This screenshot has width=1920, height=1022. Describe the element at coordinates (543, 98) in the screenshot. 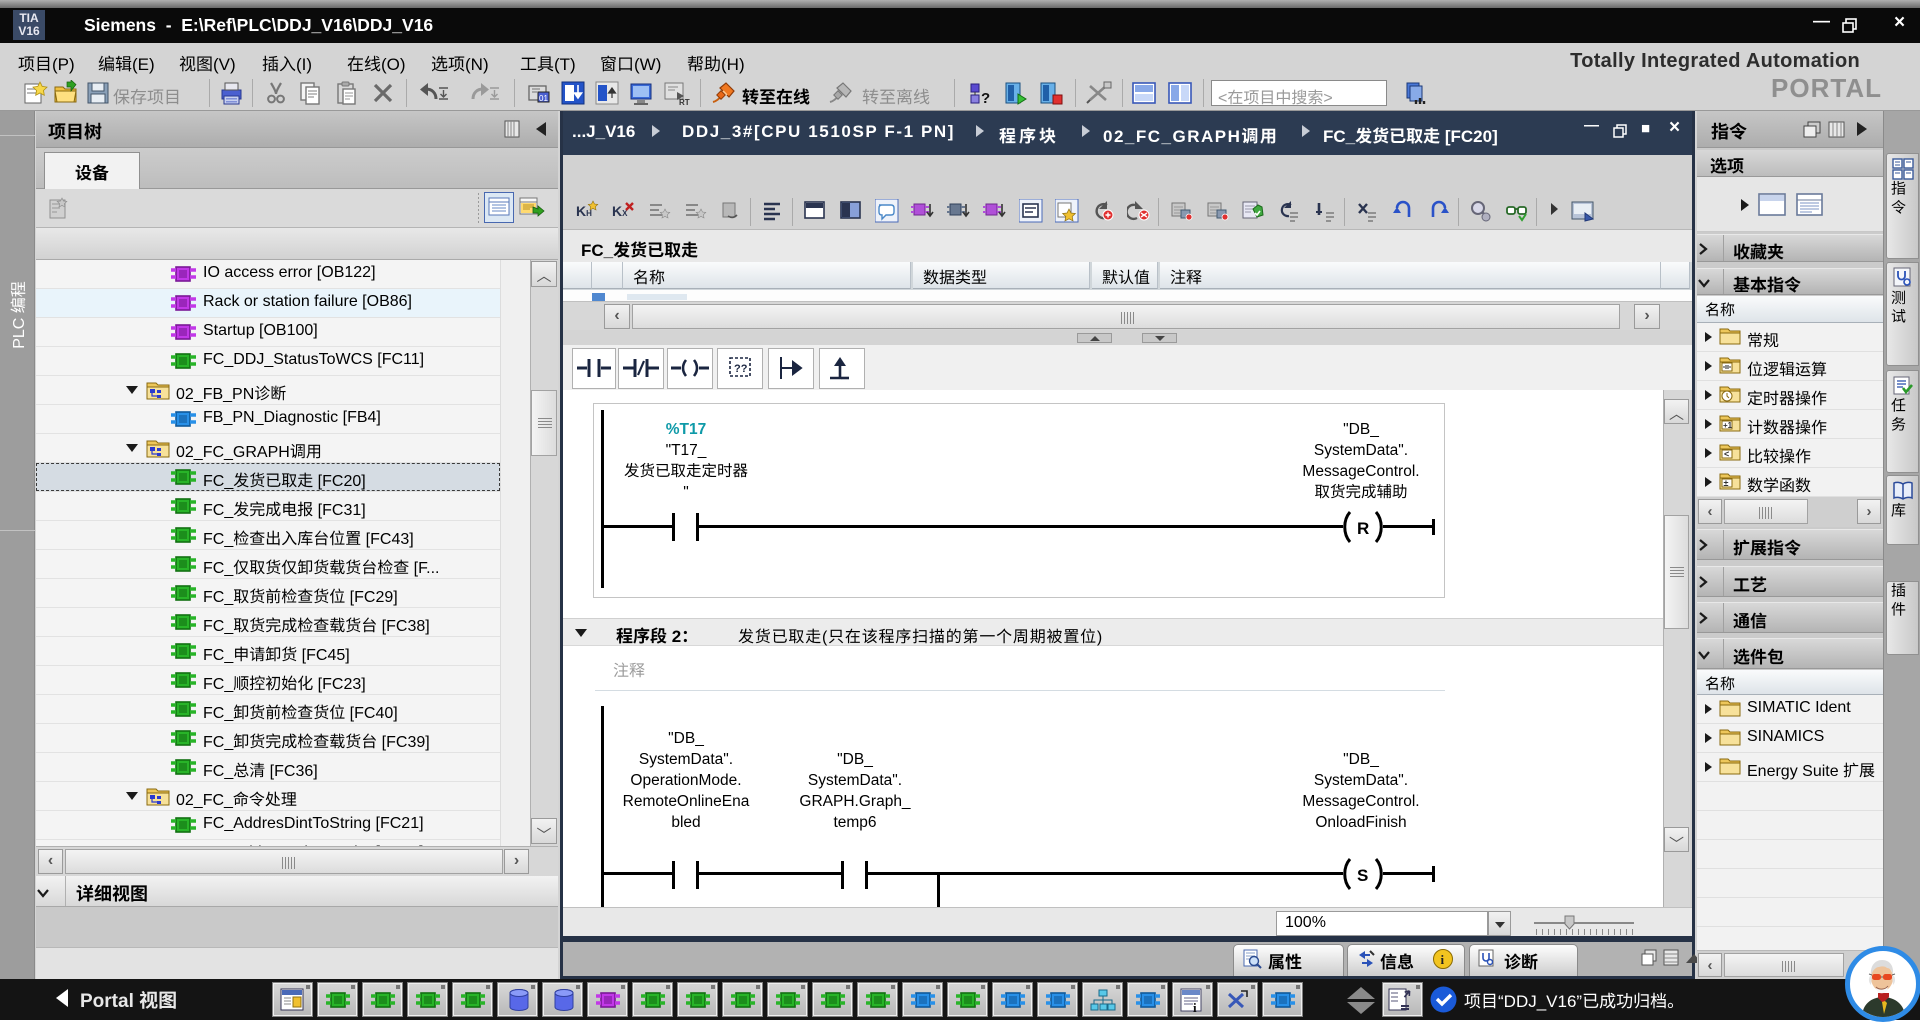

I see `svg-text: 01` at that location.